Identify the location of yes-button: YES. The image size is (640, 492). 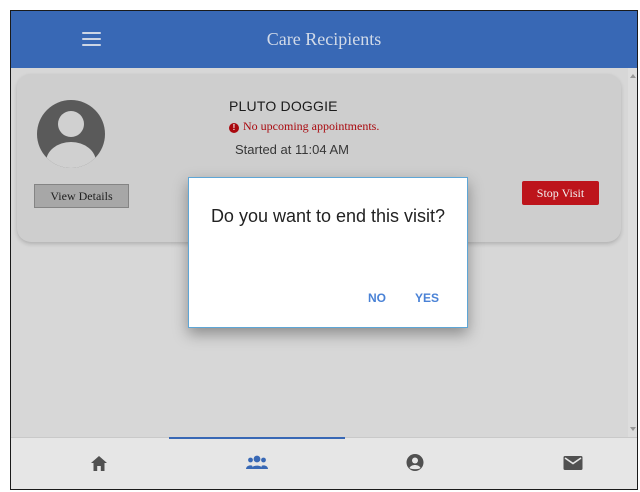
(427, 298).